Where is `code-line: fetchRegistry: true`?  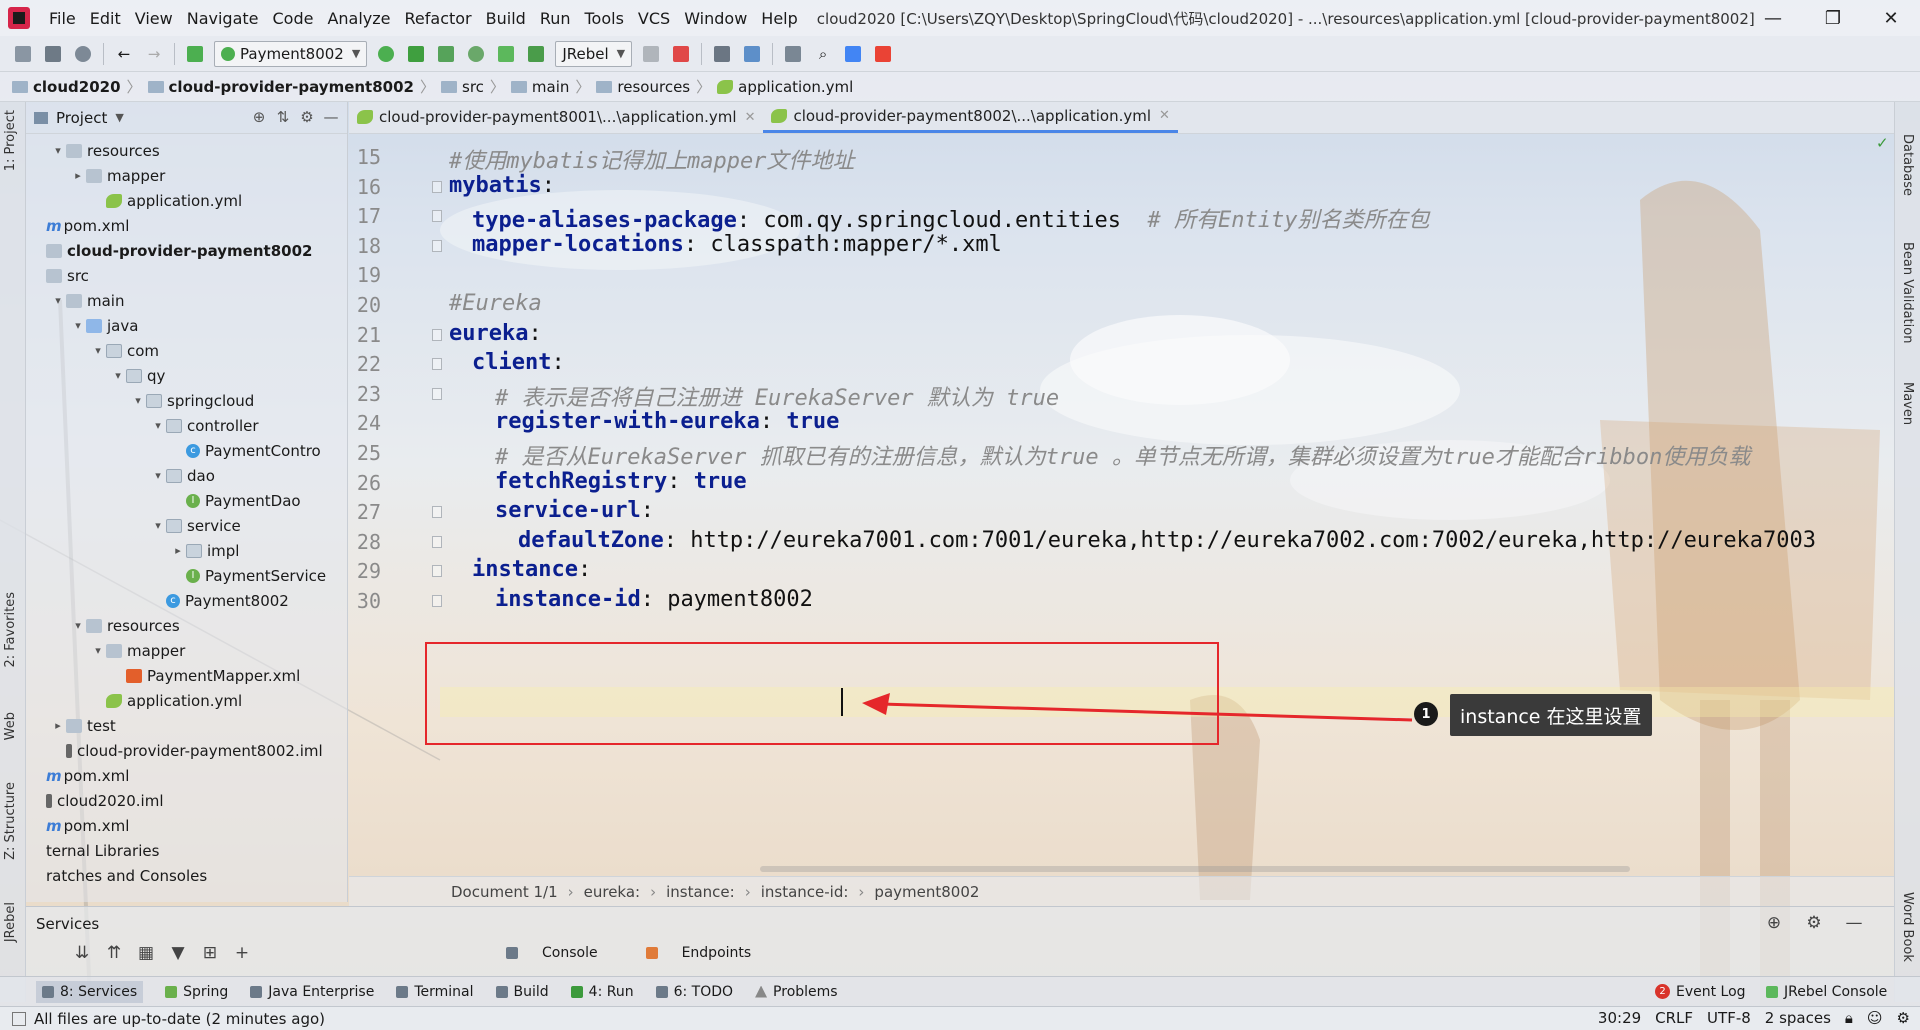 code-line: fetchRegistry: true is located at coordinates (621, 481).